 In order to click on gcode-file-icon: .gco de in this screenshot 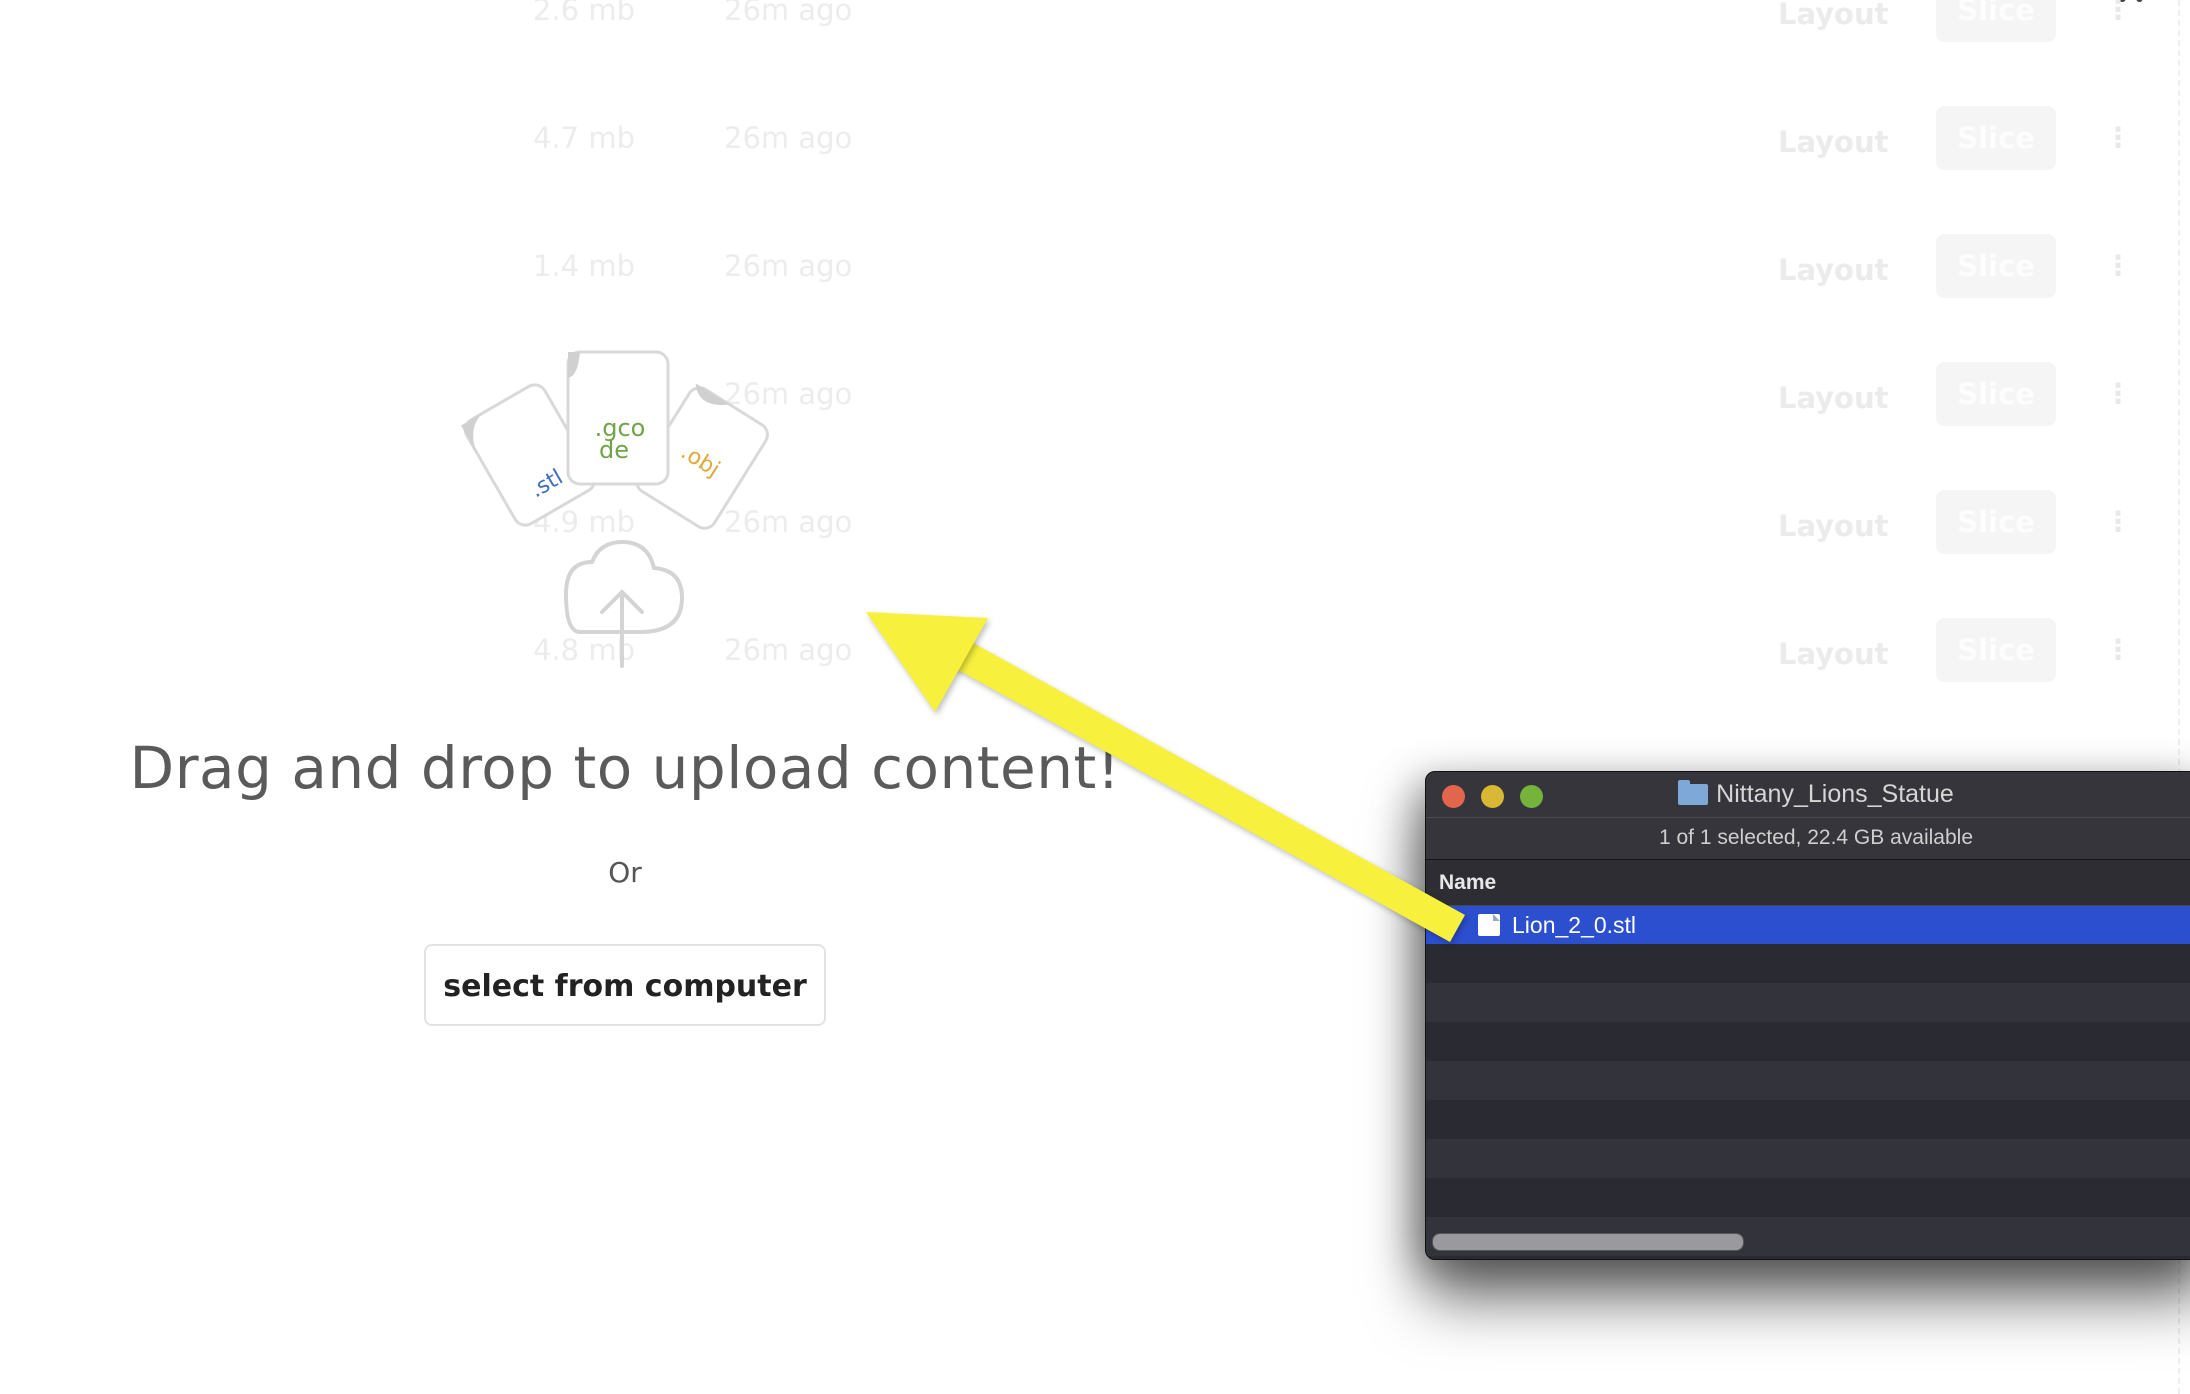, I will do `click(618, 418)`.